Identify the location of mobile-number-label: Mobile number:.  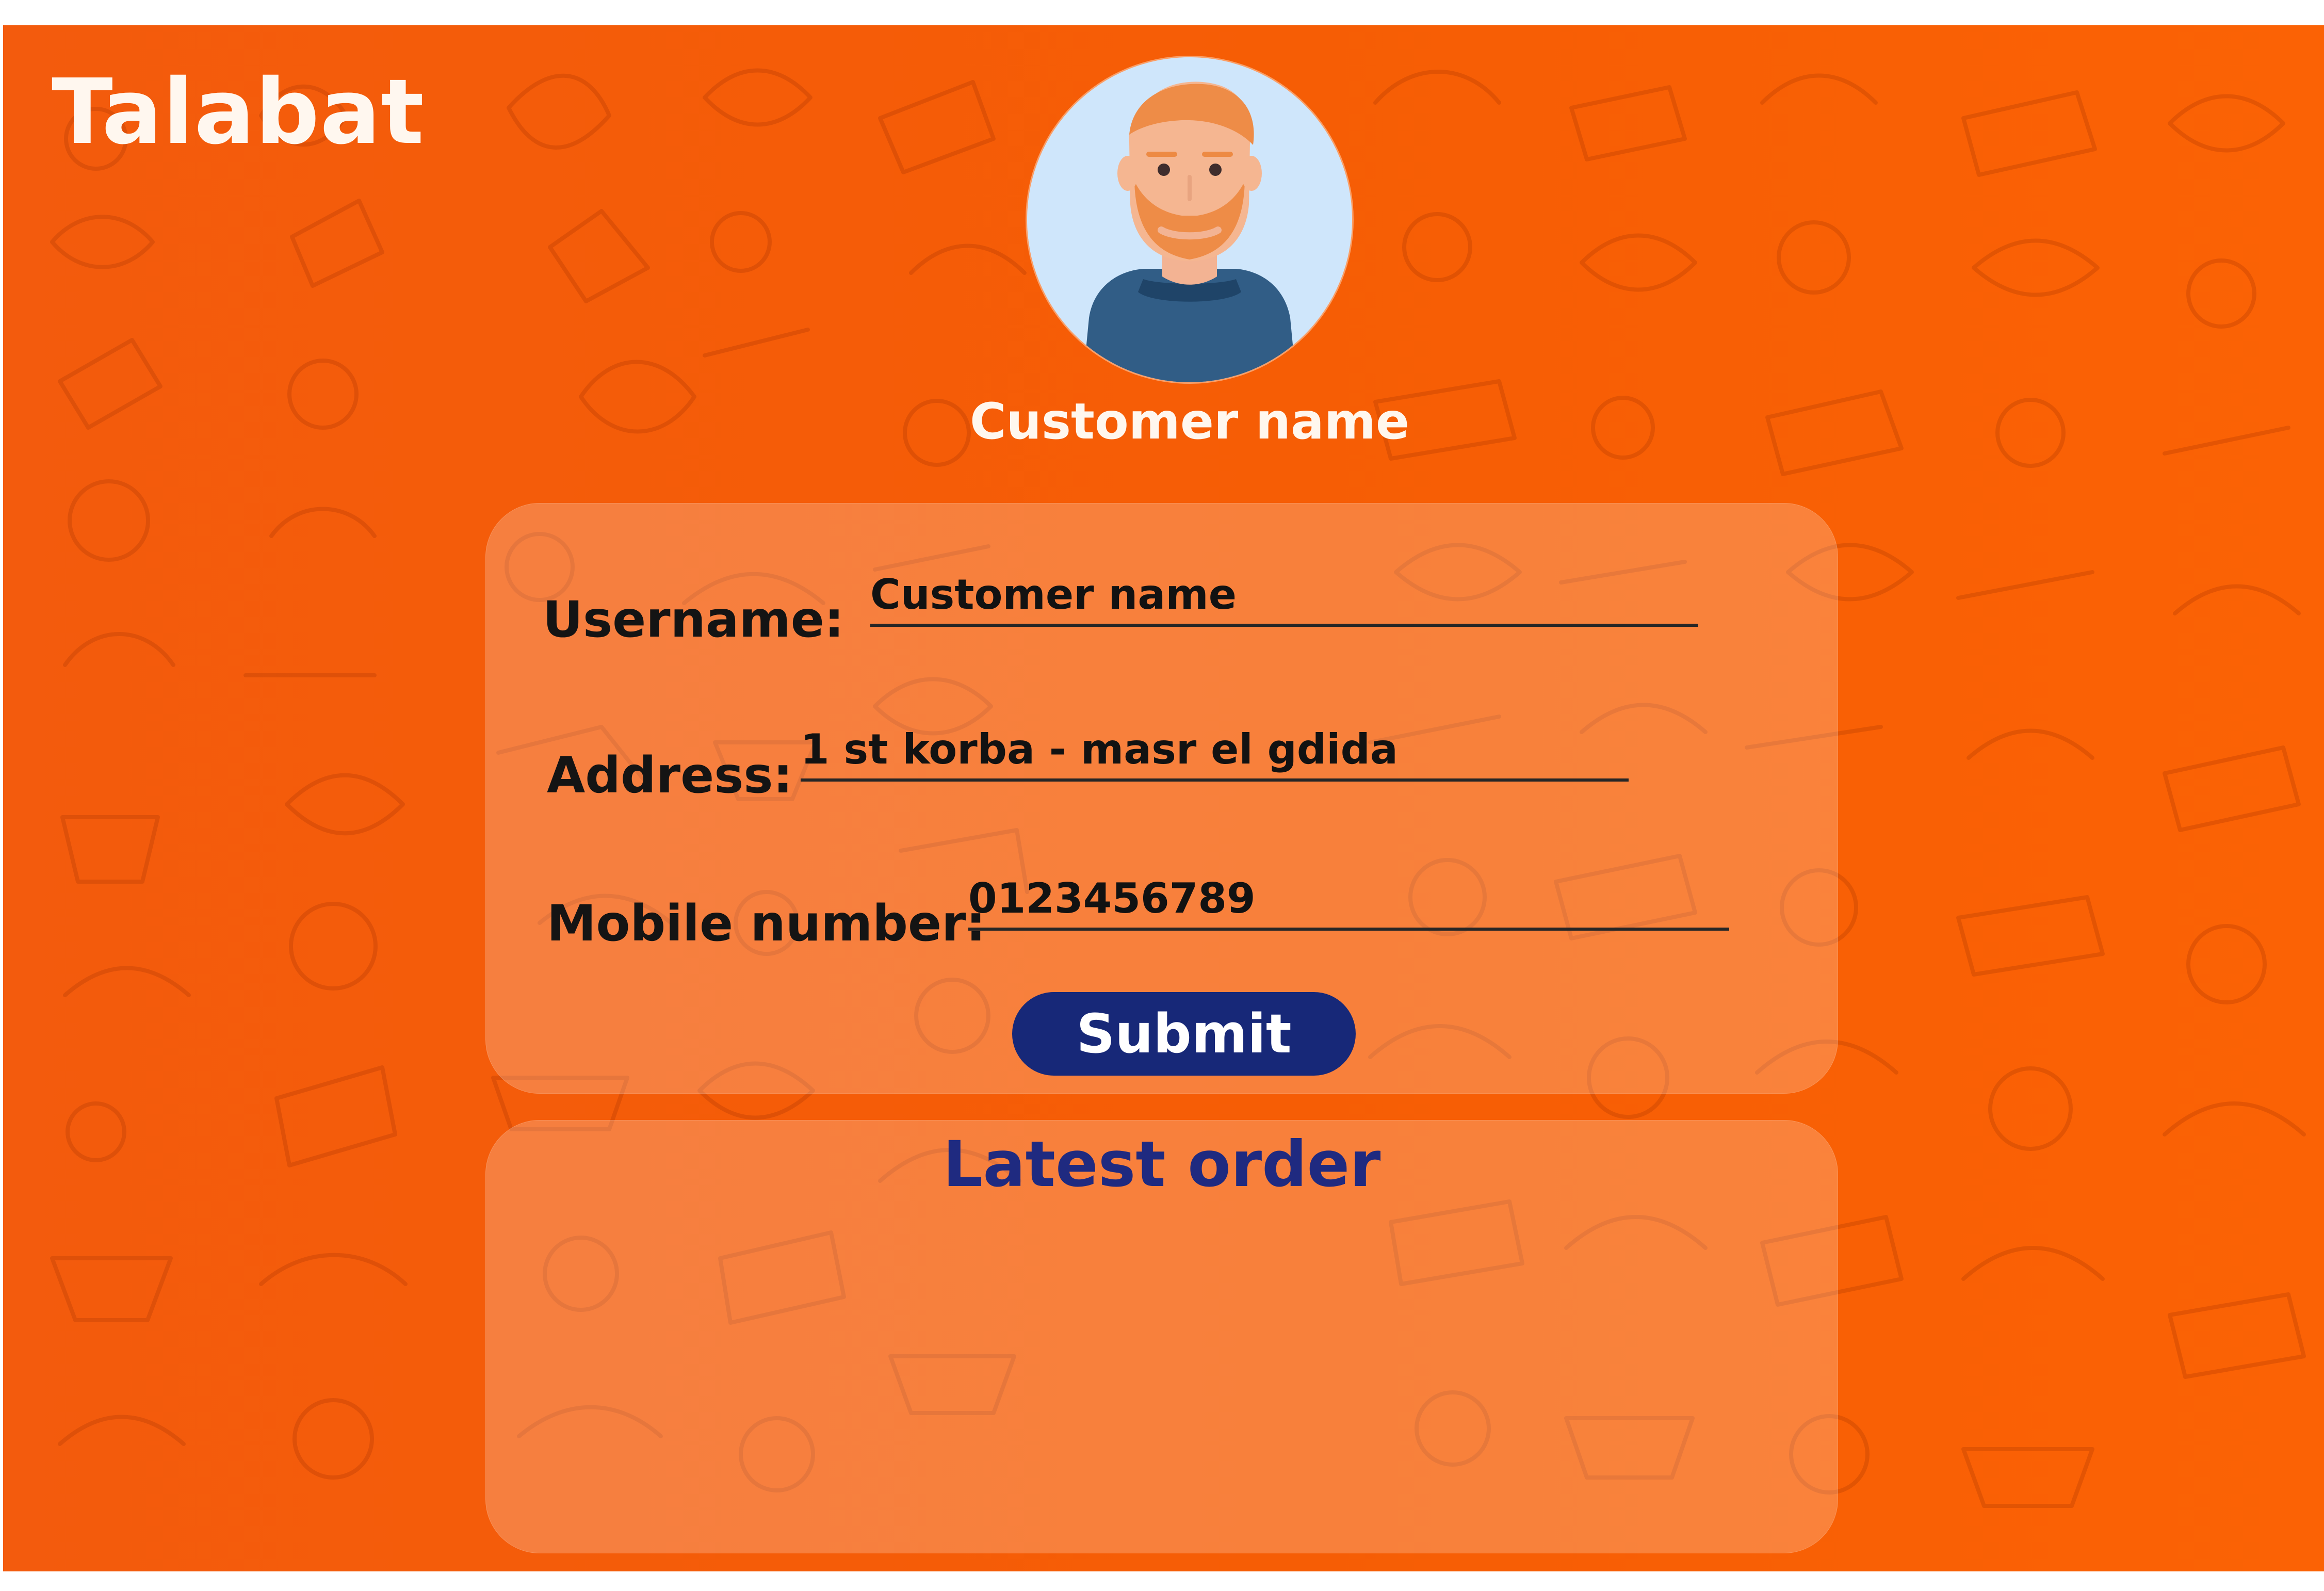
(766, 924).